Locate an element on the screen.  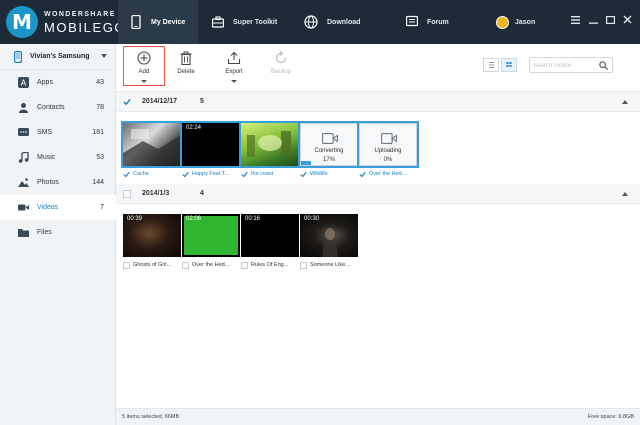
video-duration: 00:16 is located at coordinates (253, 219).